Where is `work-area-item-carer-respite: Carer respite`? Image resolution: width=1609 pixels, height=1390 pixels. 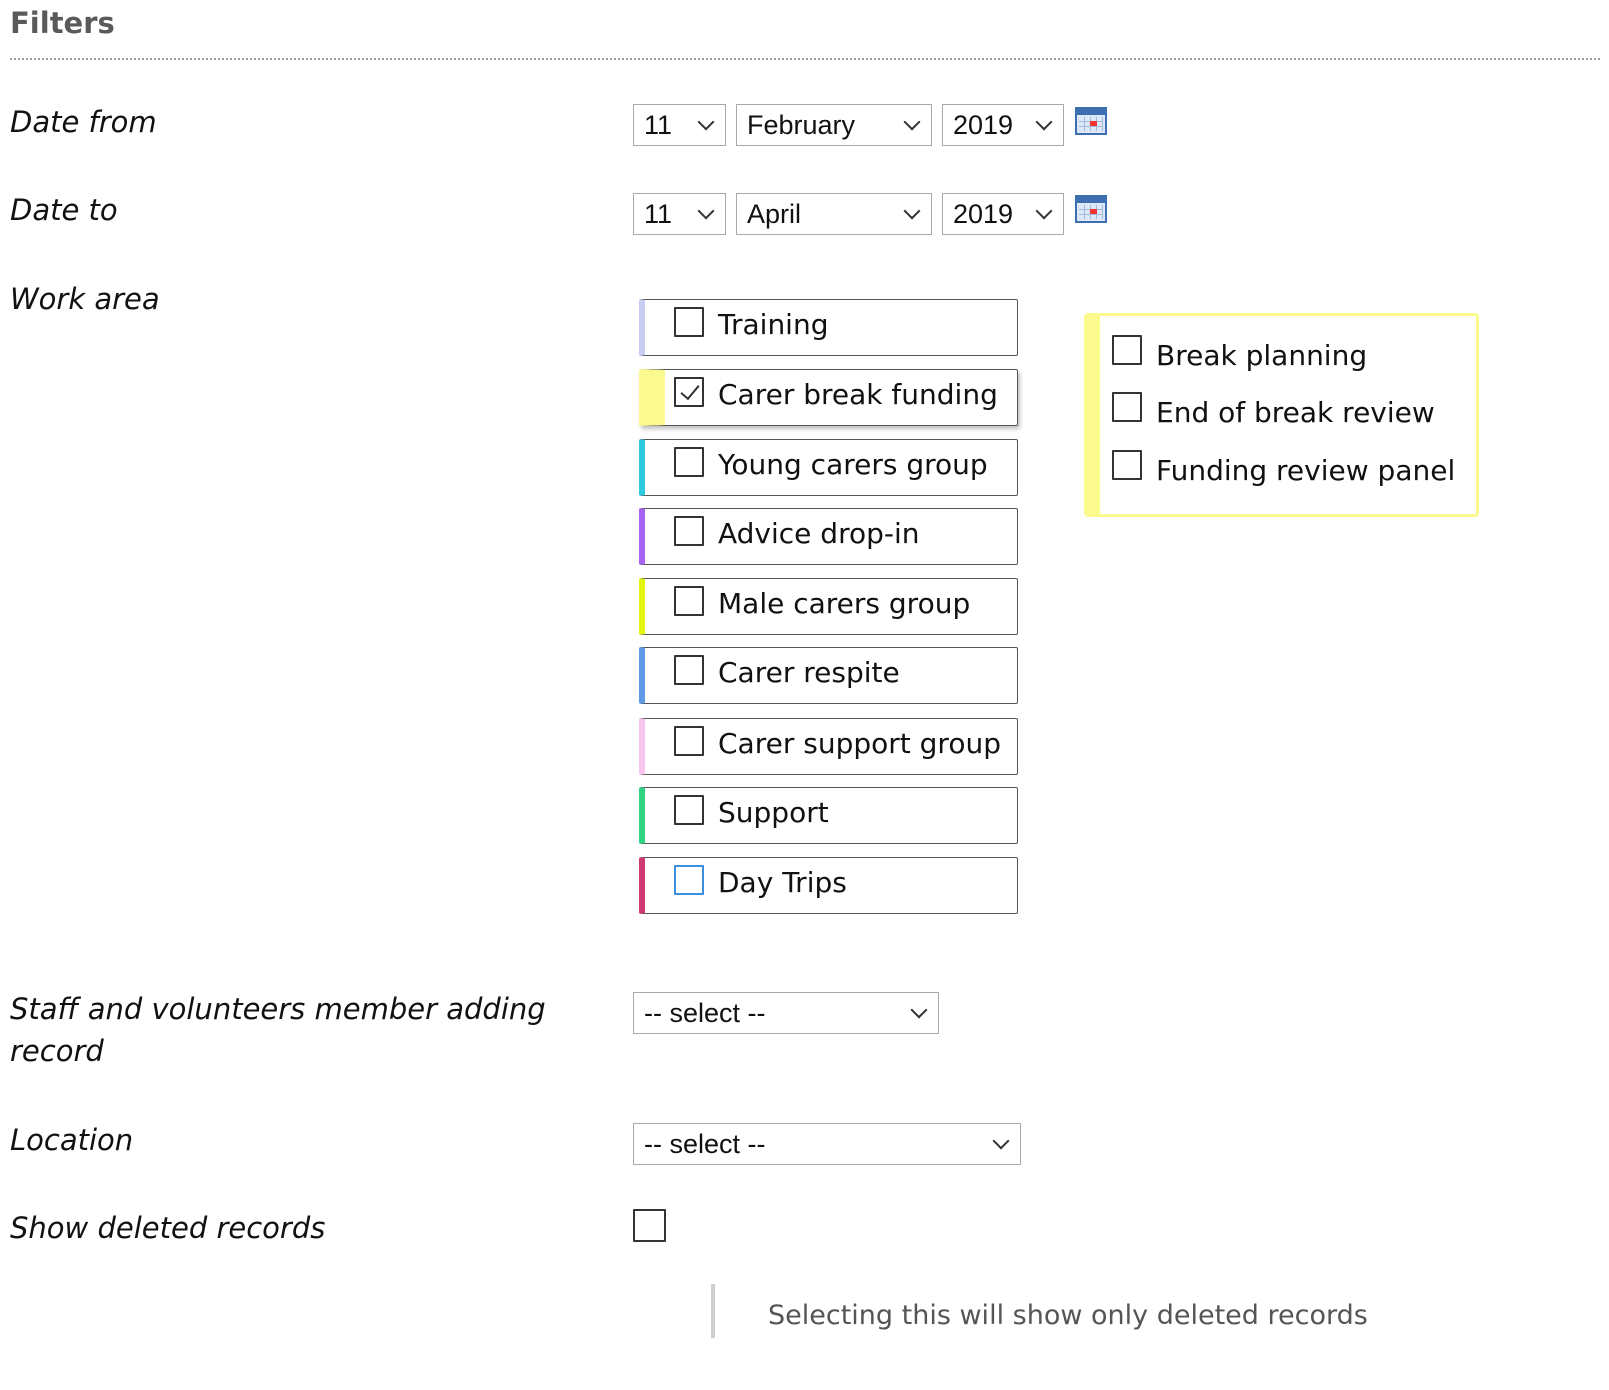 work-area-item-carer-respite: Carer respite is located at coordinates (828, 675).